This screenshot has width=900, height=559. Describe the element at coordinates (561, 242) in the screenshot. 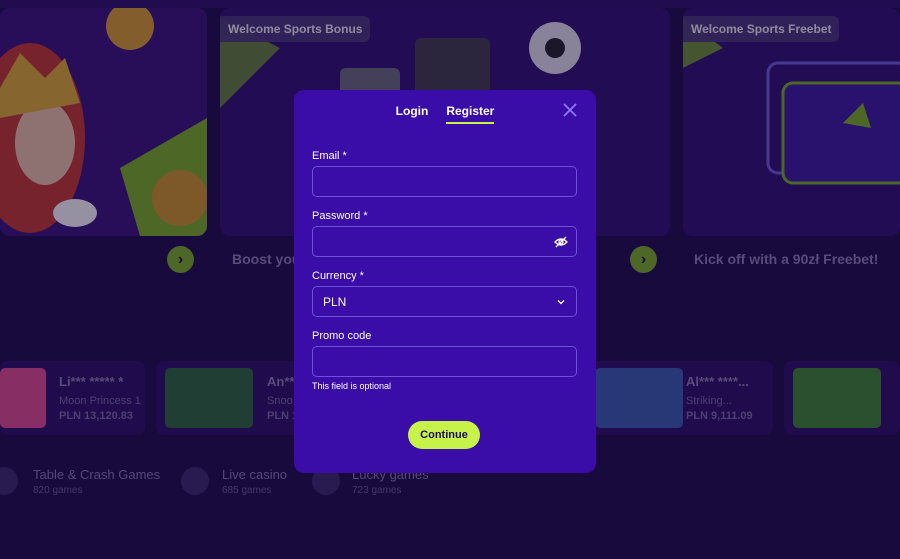

I see `eye-off-icon` at that location.